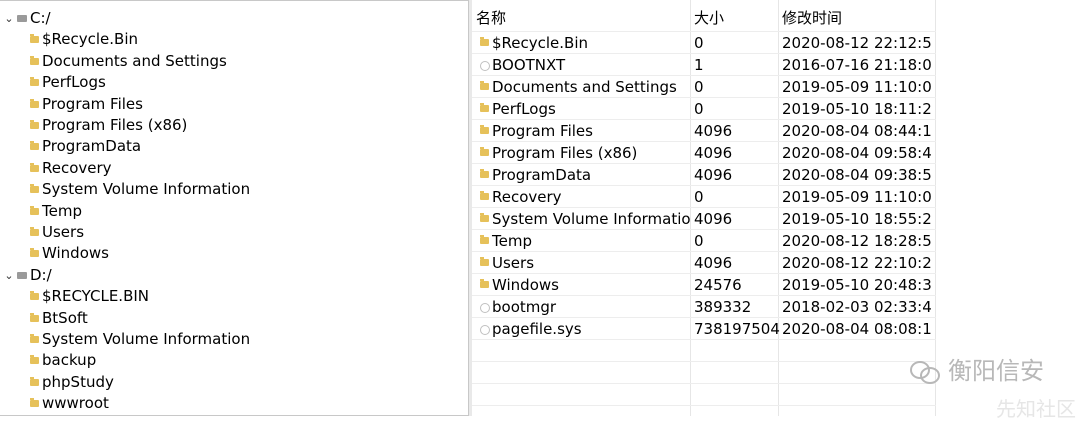  Describe the element at coordinates (234, 318) in the screenshot. I see `tree-item: BtSoft` at that location.